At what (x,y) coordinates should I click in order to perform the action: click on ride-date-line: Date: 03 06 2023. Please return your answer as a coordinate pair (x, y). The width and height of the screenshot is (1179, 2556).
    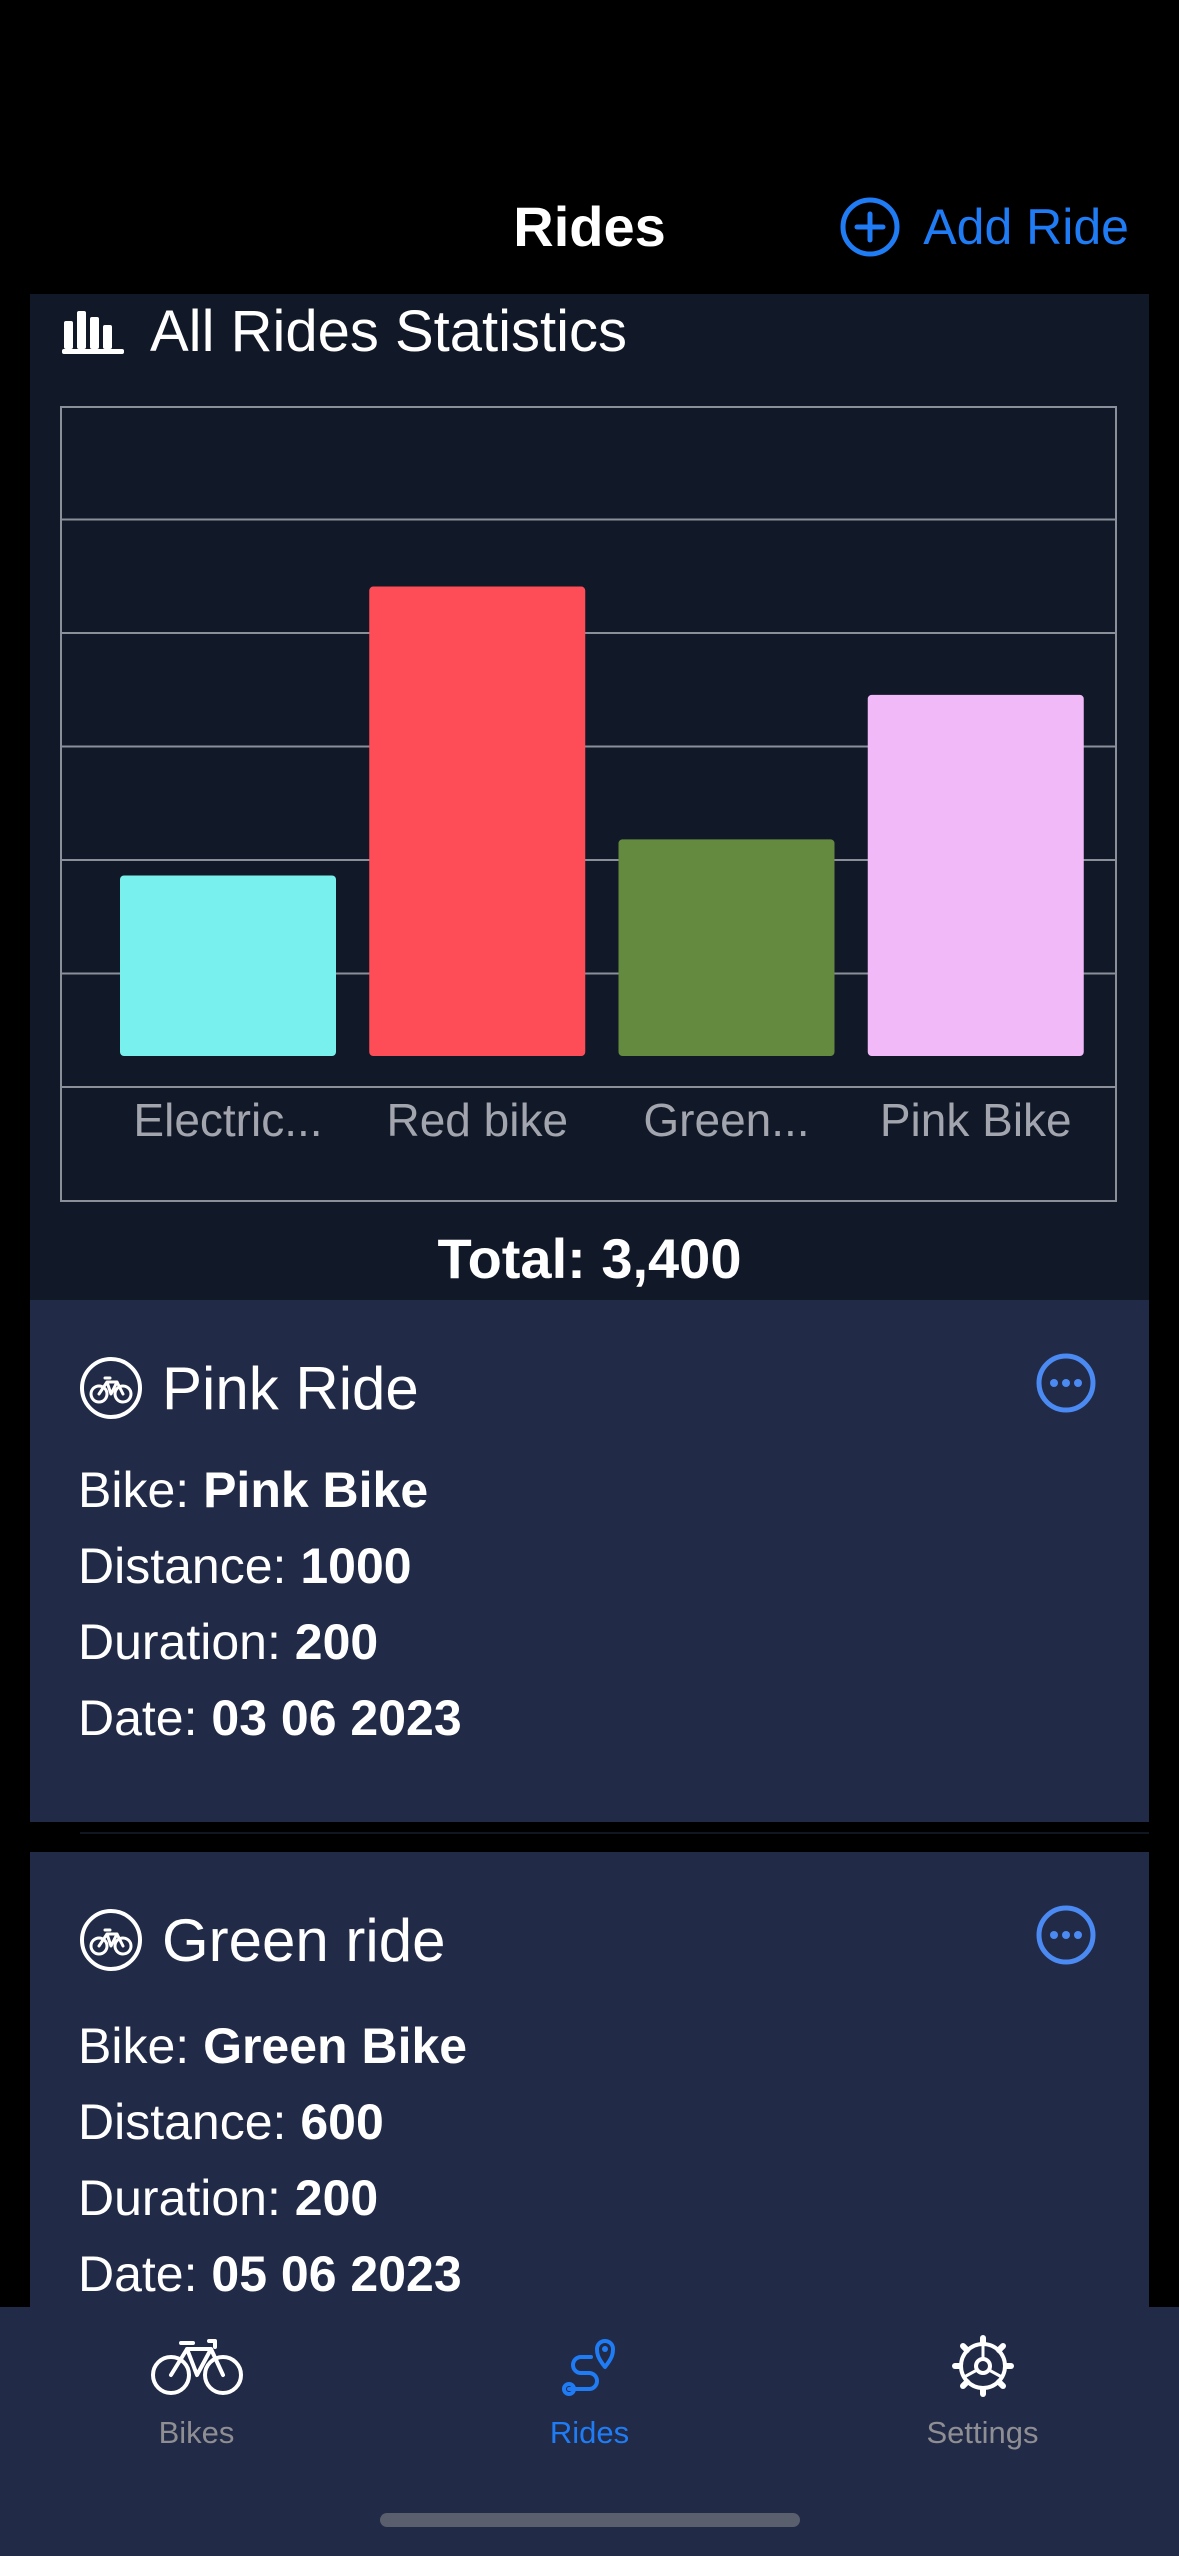
    Looking at the image, I should click on (270, 1718).